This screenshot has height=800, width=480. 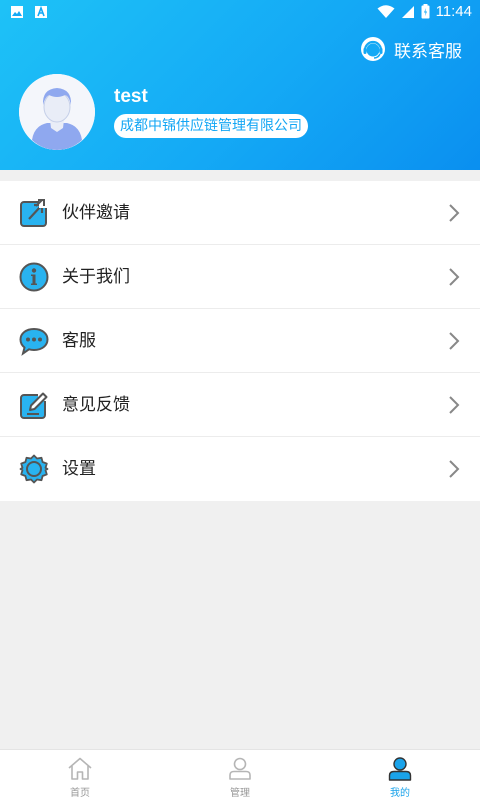 I want to click on battery-icon, so click(x=425, y=11).